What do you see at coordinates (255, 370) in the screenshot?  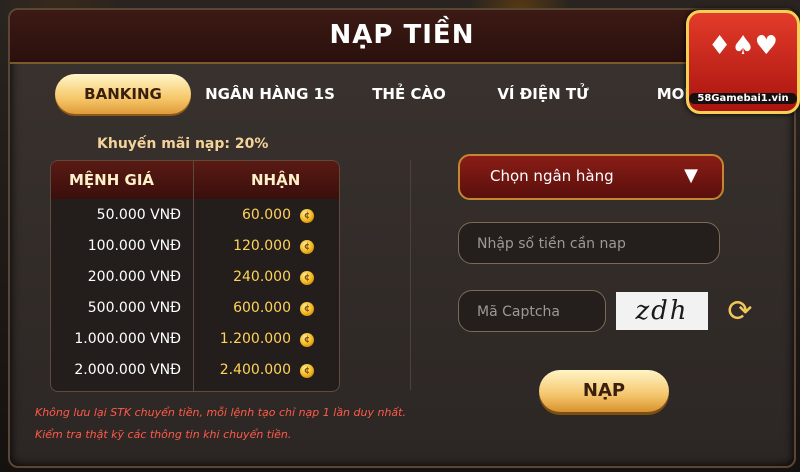 I see `row-receive: 2.400.000` at bounding box center [255, 370].